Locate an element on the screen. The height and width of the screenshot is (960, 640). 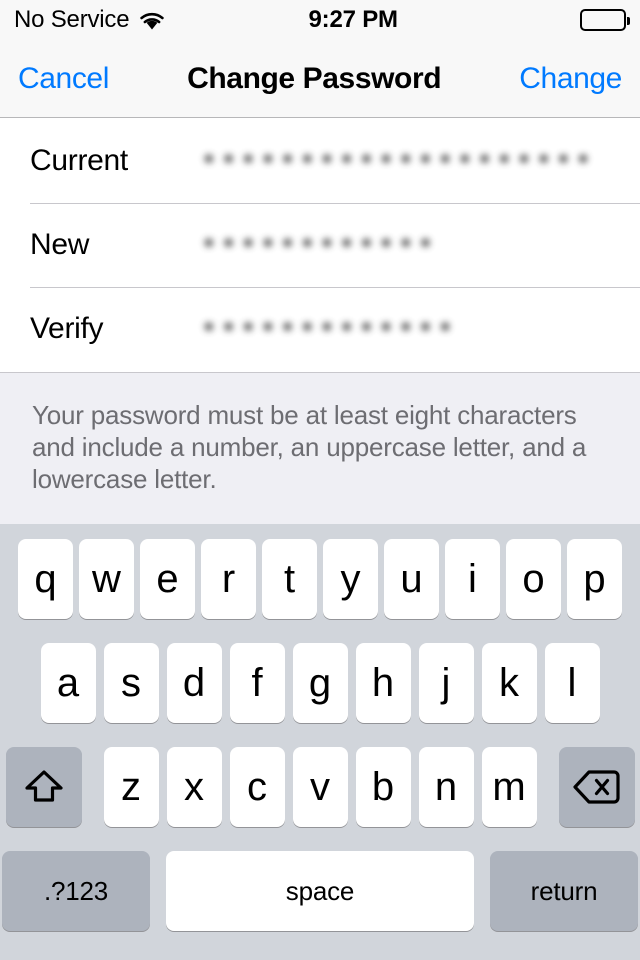
key-z: z is located at coordinates (131, 787).